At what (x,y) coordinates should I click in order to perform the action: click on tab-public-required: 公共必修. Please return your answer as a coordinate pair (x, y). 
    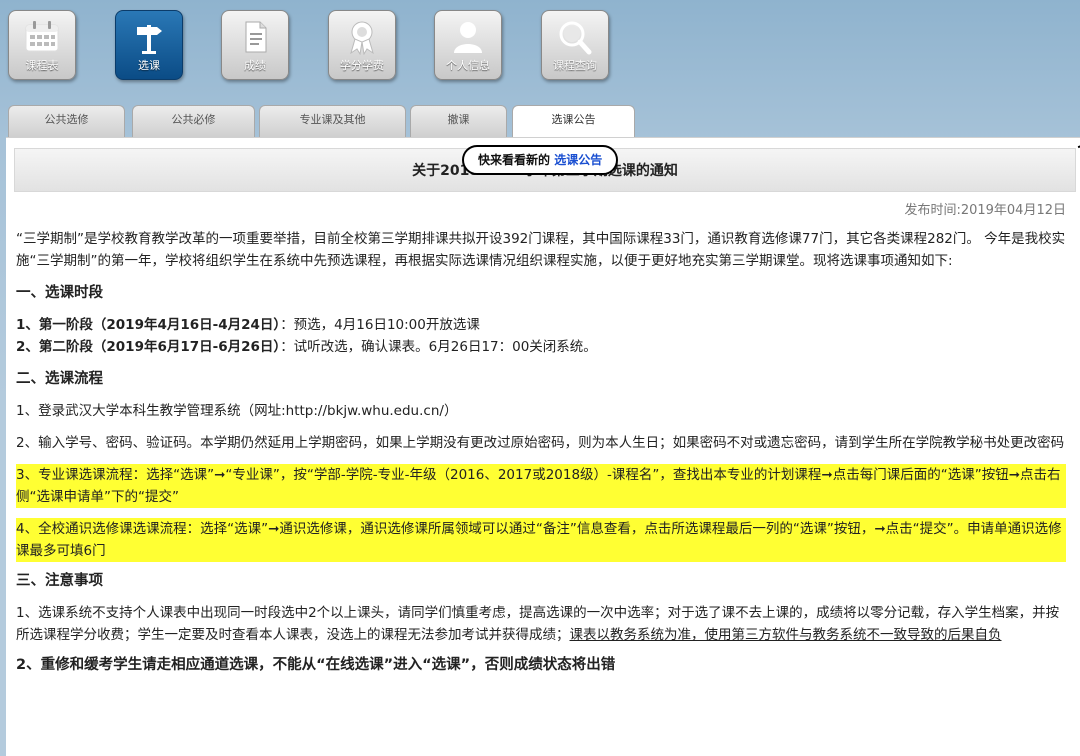
    Looking at the image, I should click on (193, 121).